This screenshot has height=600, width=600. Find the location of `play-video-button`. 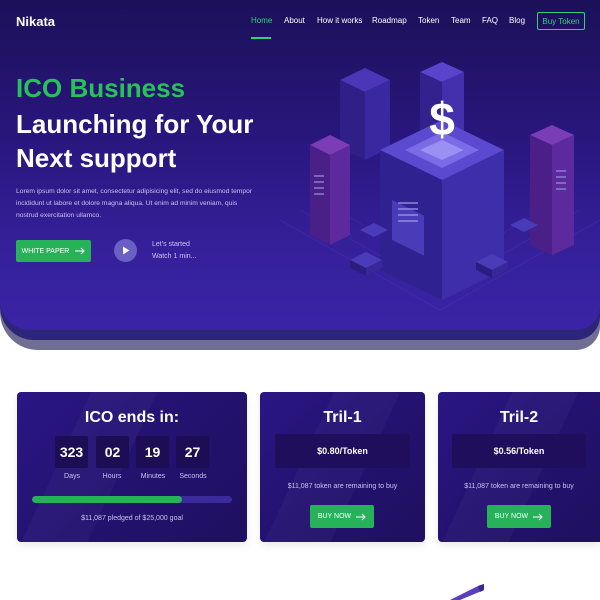

play-video-button is located at coordinates (125, 250).